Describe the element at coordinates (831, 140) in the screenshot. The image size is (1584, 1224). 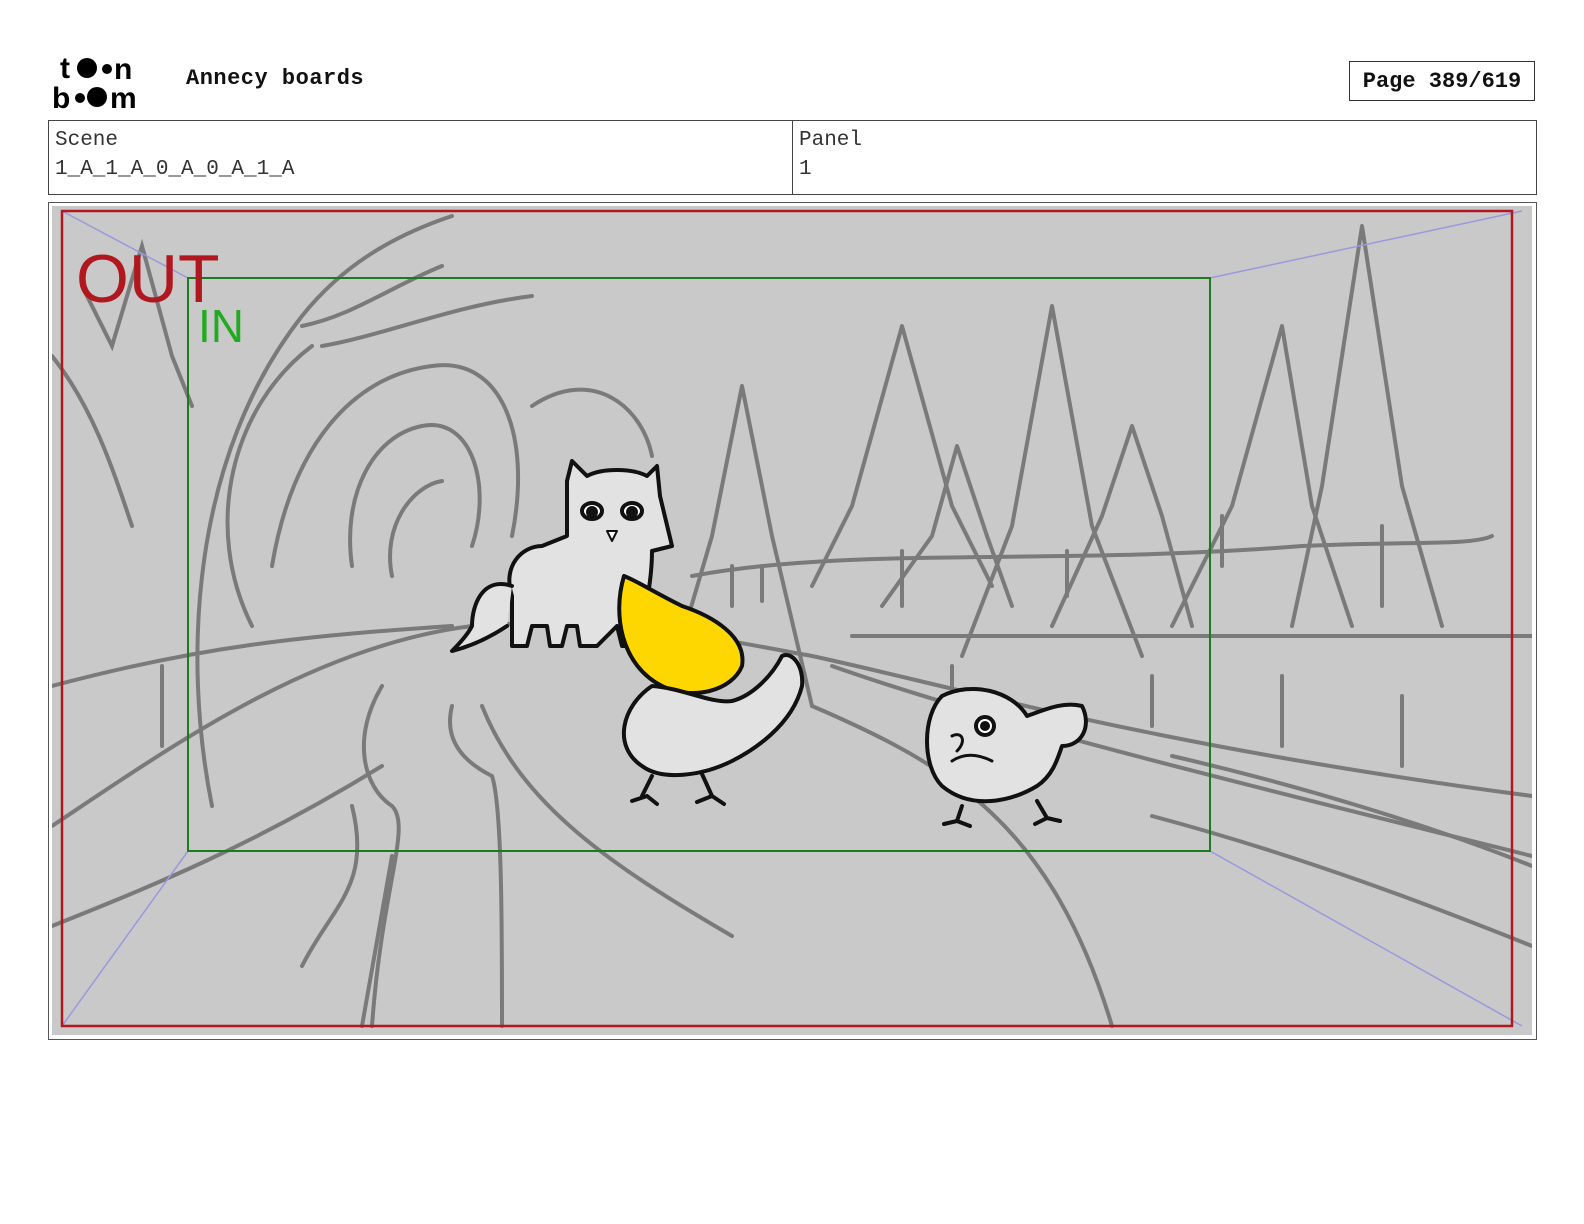
I see `panel-label: Panel` at that location.